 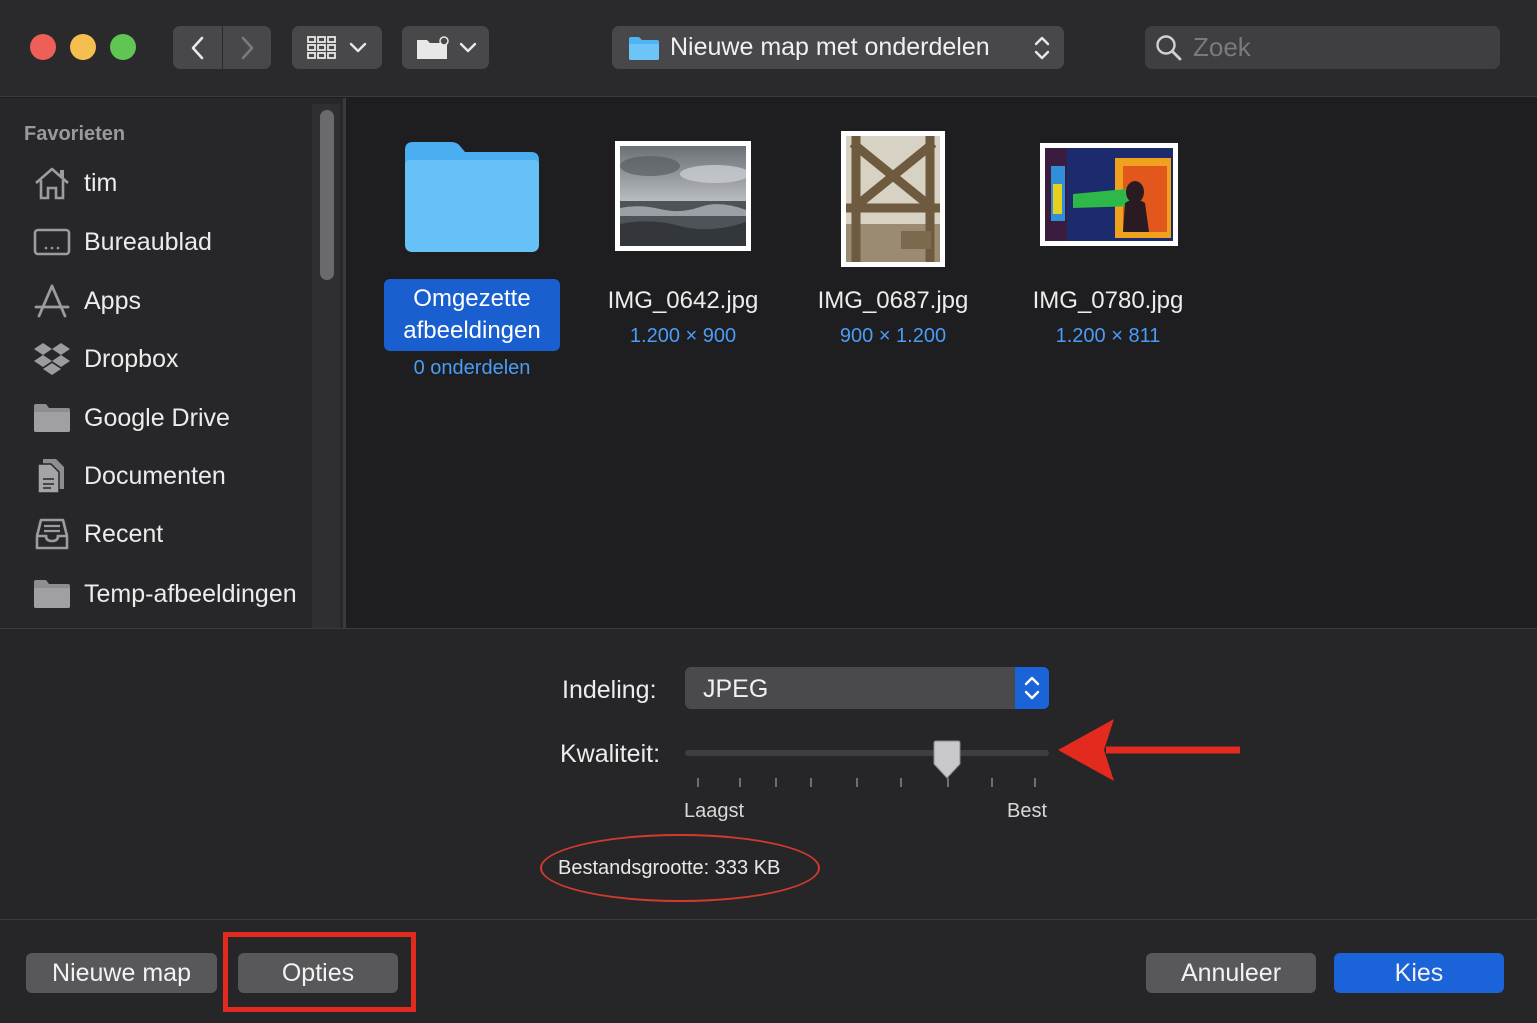 What do you see at coordinates (867, 753) in the screenshot?
I see `quality-slider-track` at bounding box center [867, 753].